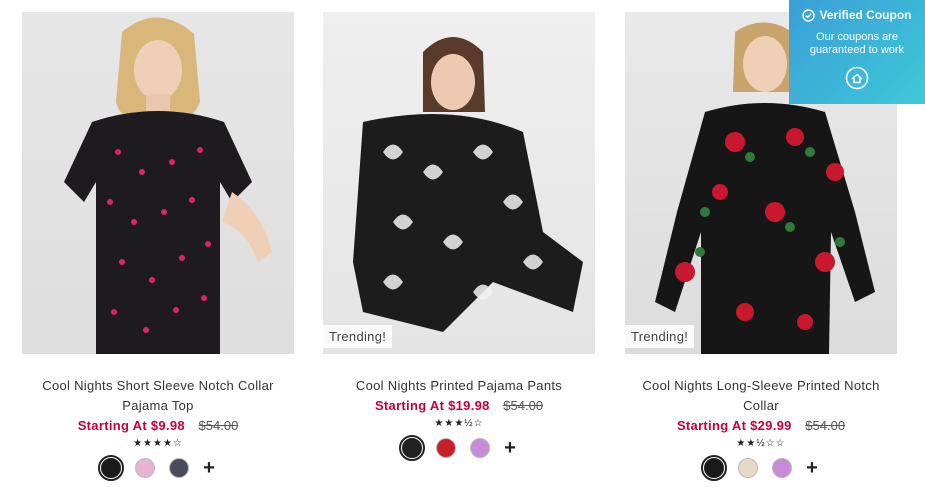  Describe the element at coordinates (734, 425) in the screenshot. I see `sale-price: Starting At $29.99` at that location.